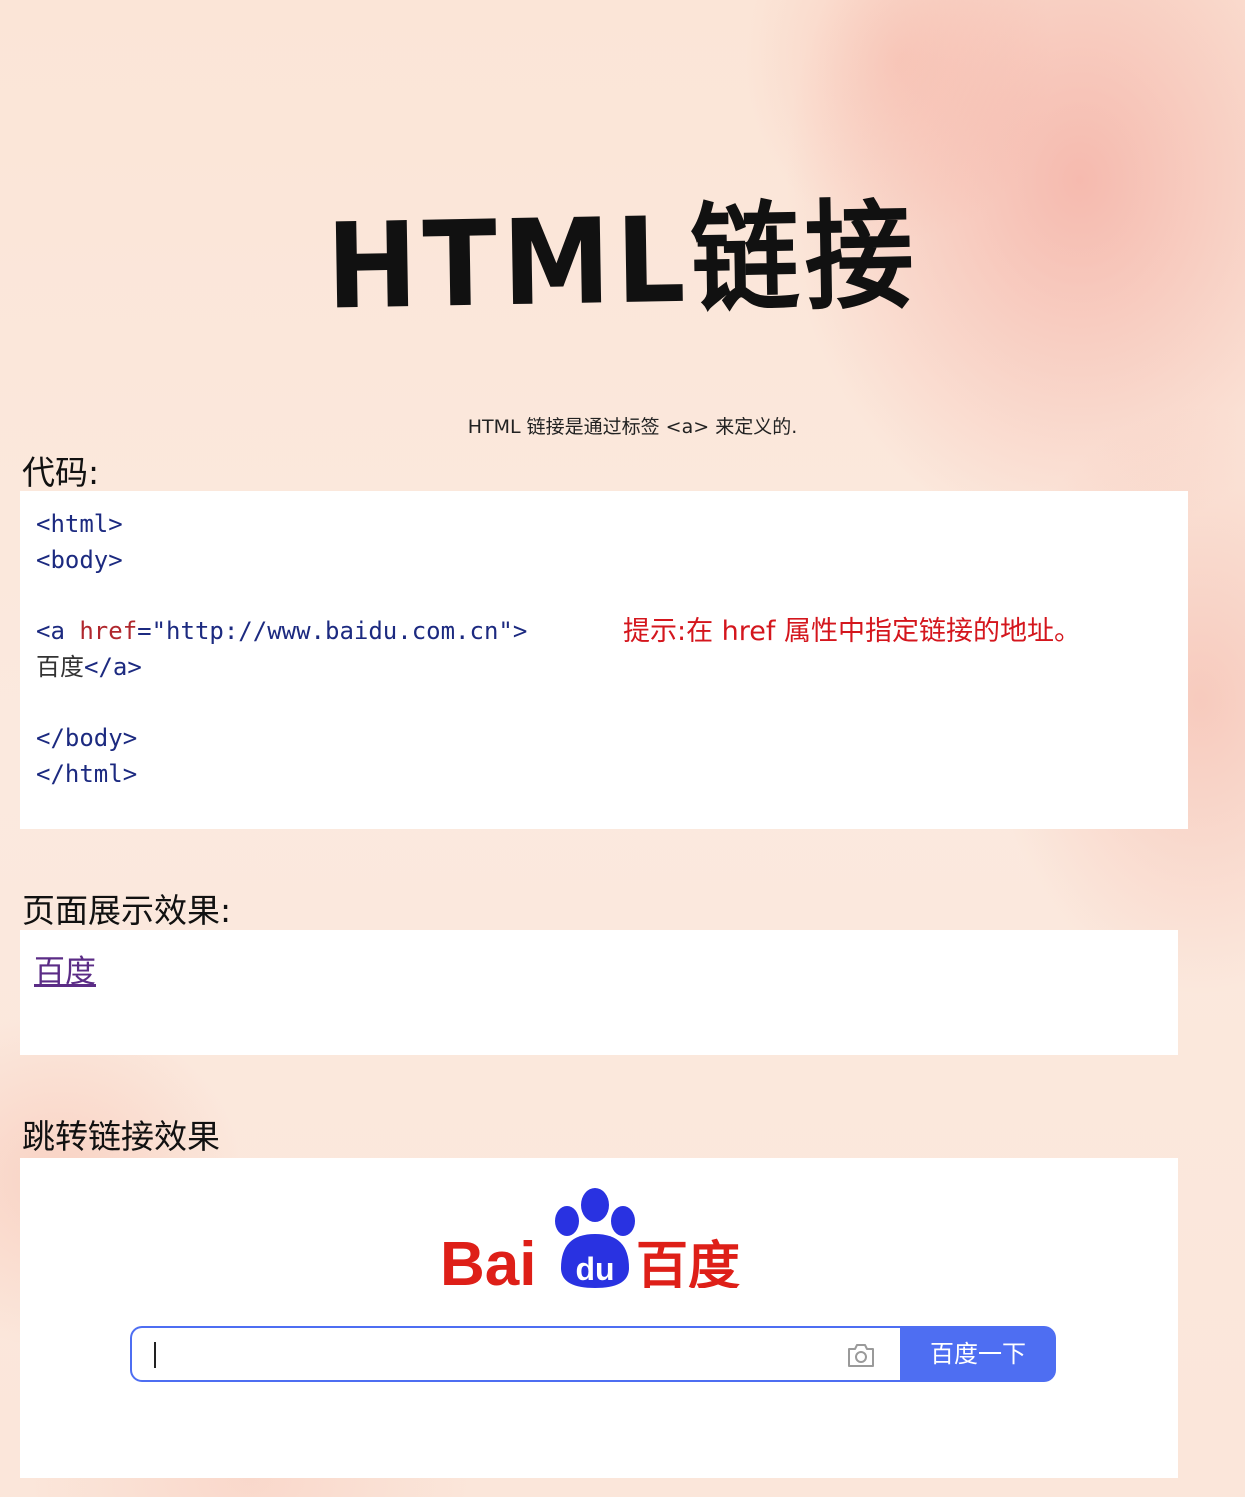 This screenshot has height=1497, width=1245. I want to click on code-line-html-close: </html>, so click(87, 773).